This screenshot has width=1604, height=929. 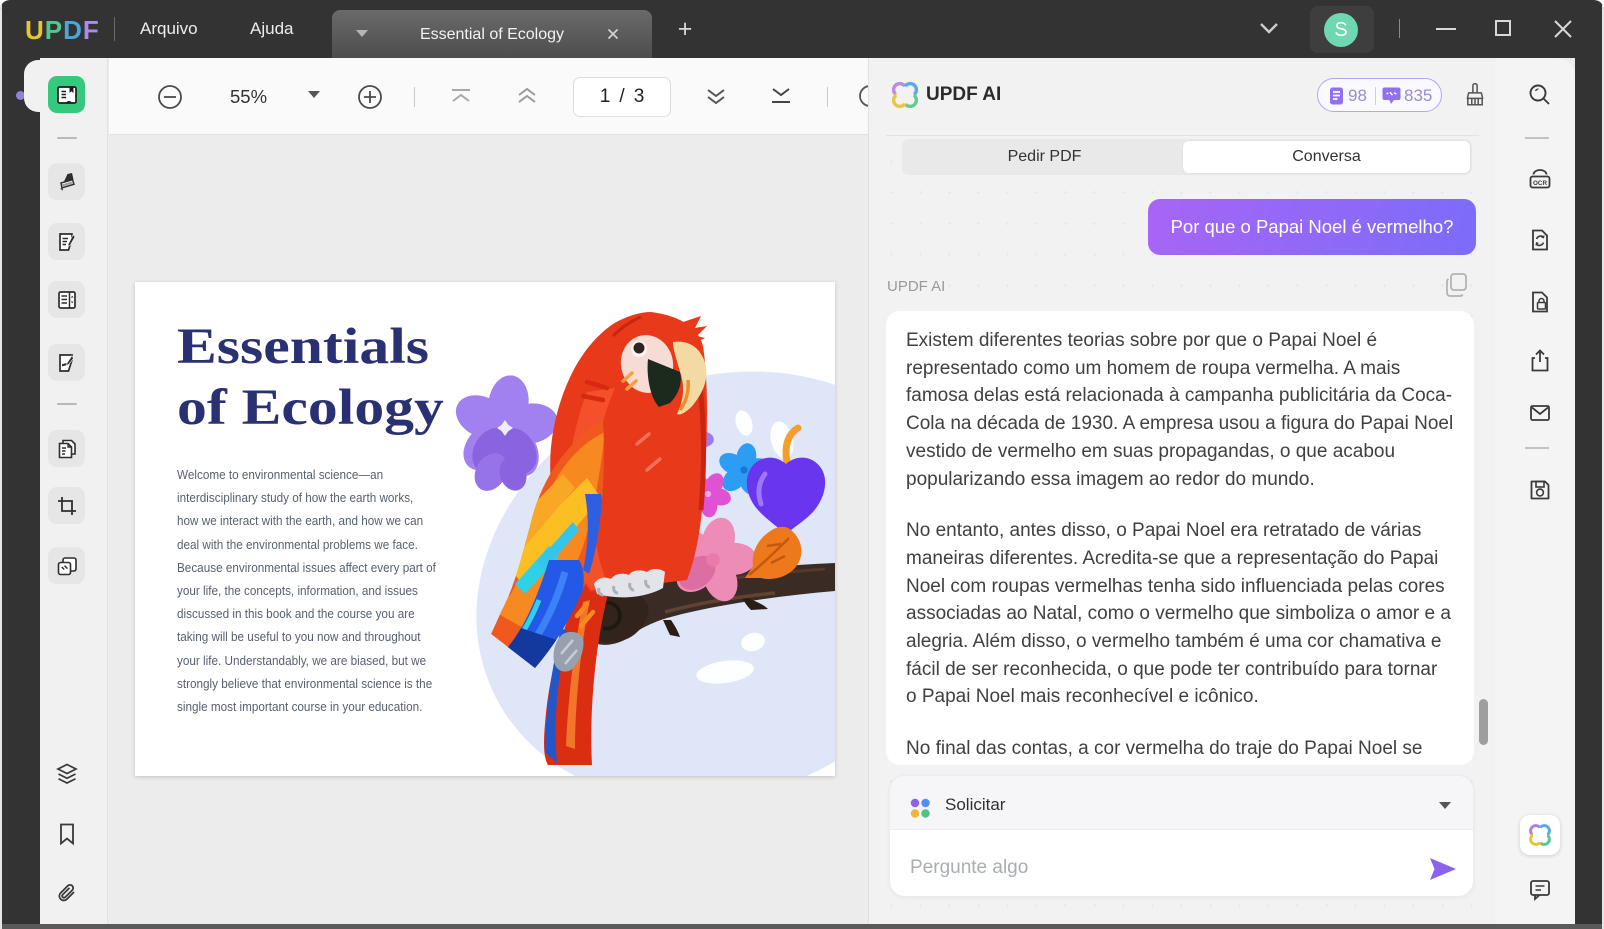 What do you see at coordinates (1540, 183) in the screenshot?
I see `svg-text: OCR` at bounding box center [1540, 183].